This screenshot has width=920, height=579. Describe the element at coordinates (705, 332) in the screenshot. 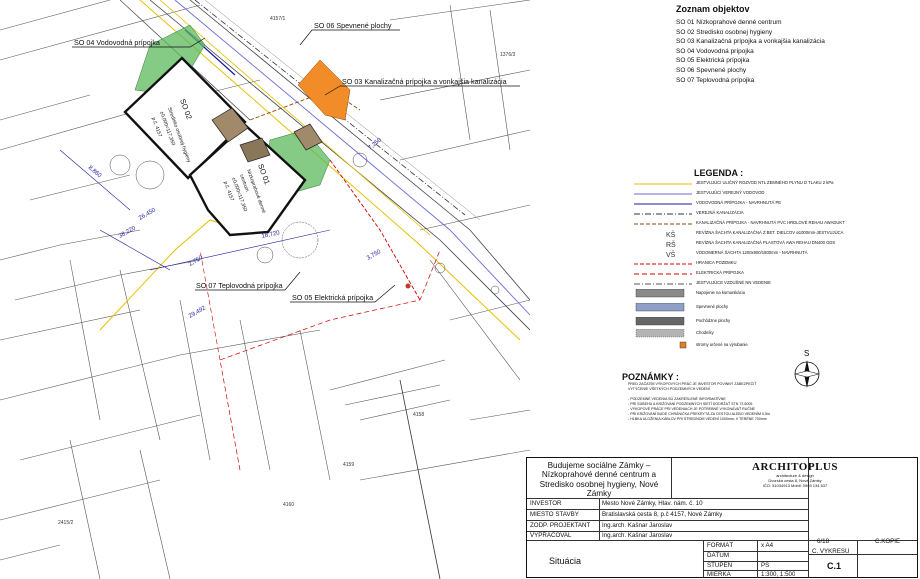

I see `legend-label: Chodníky` at that location.